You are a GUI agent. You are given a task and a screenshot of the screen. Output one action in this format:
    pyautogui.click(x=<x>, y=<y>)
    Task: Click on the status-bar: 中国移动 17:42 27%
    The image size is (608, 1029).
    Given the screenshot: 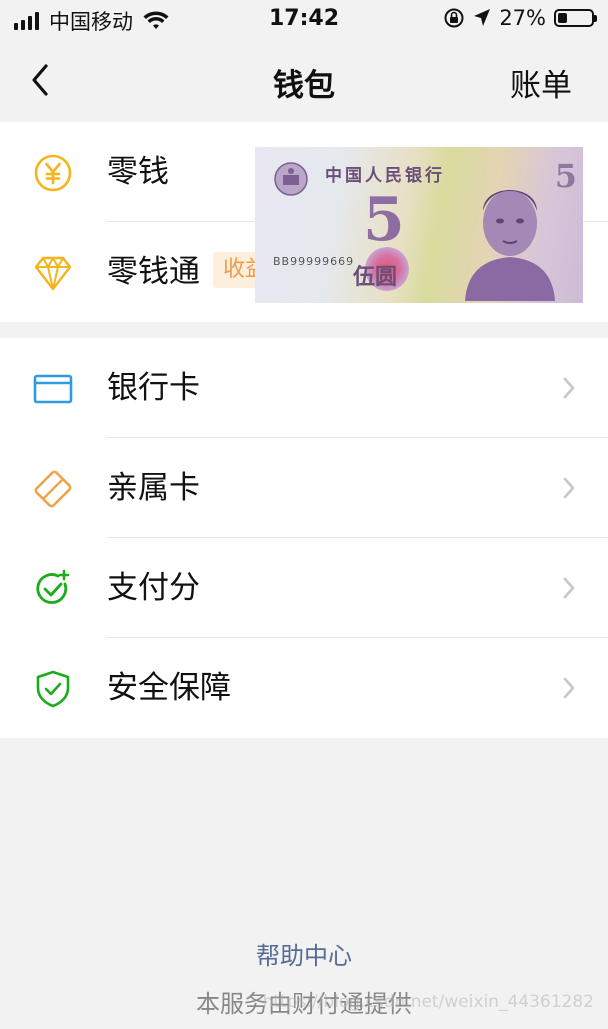 What is the action you would take?
    pyautogui.click(x=304, y=20)
    